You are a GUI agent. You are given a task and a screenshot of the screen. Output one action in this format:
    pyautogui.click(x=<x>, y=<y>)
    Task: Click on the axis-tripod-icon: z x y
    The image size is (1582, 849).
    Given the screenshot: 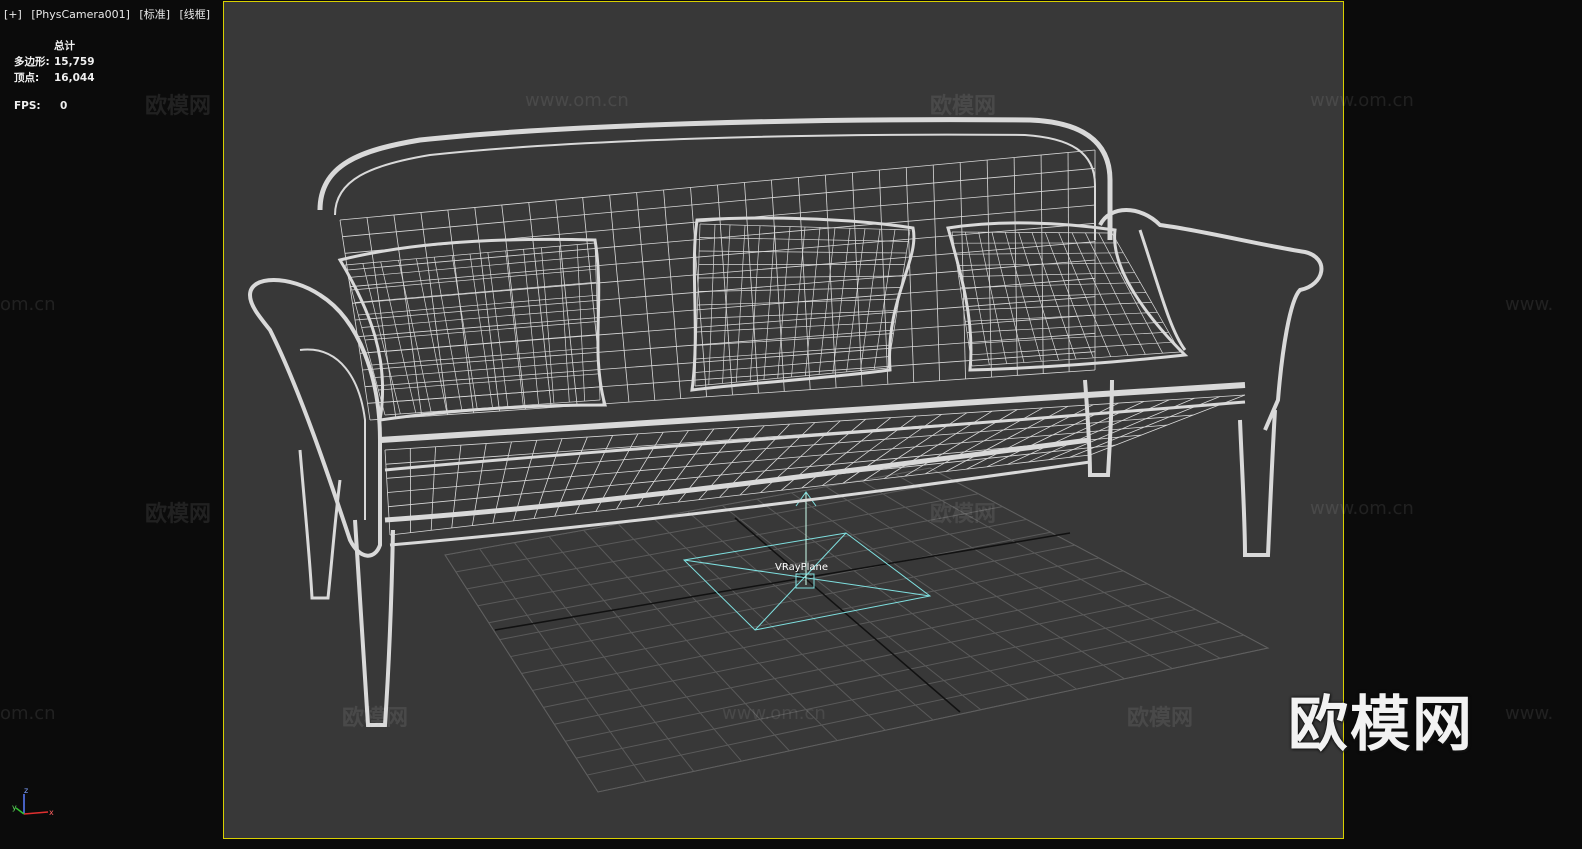 What is the action you would take?
    pyautogui.click(x=33, y=801)
    